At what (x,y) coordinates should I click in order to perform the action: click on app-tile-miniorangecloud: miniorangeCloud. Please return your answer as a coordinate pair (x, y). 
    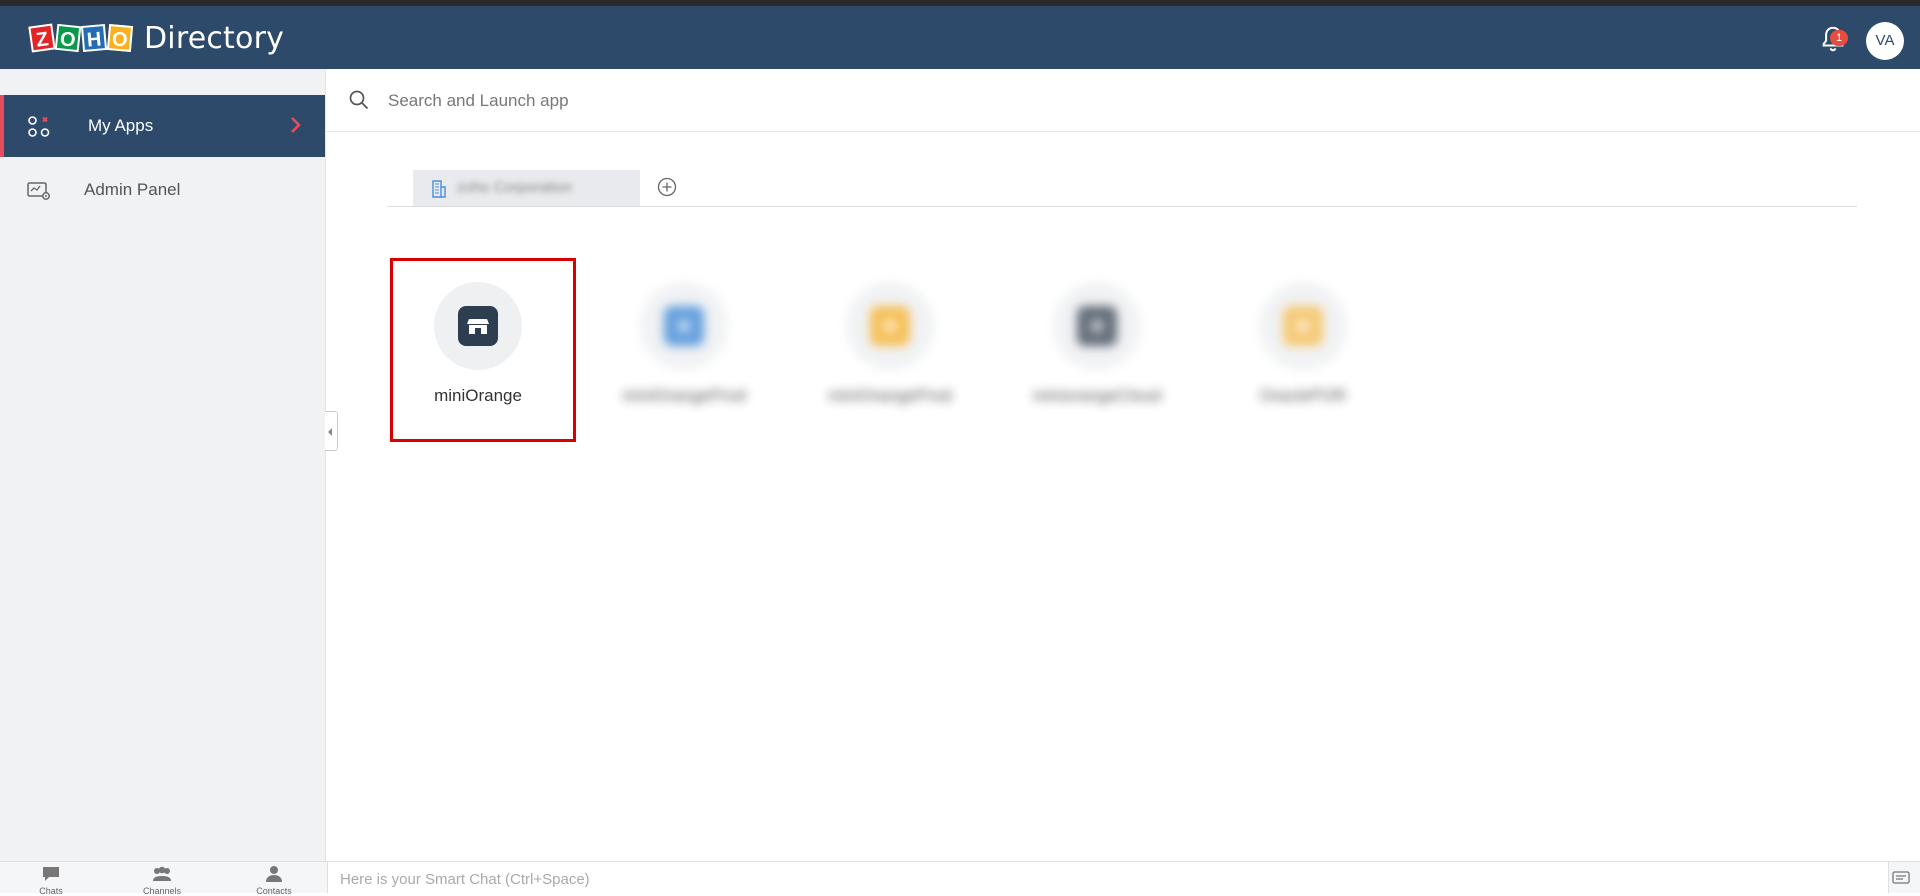
    Looking at the image, I should click on (1097, 352).